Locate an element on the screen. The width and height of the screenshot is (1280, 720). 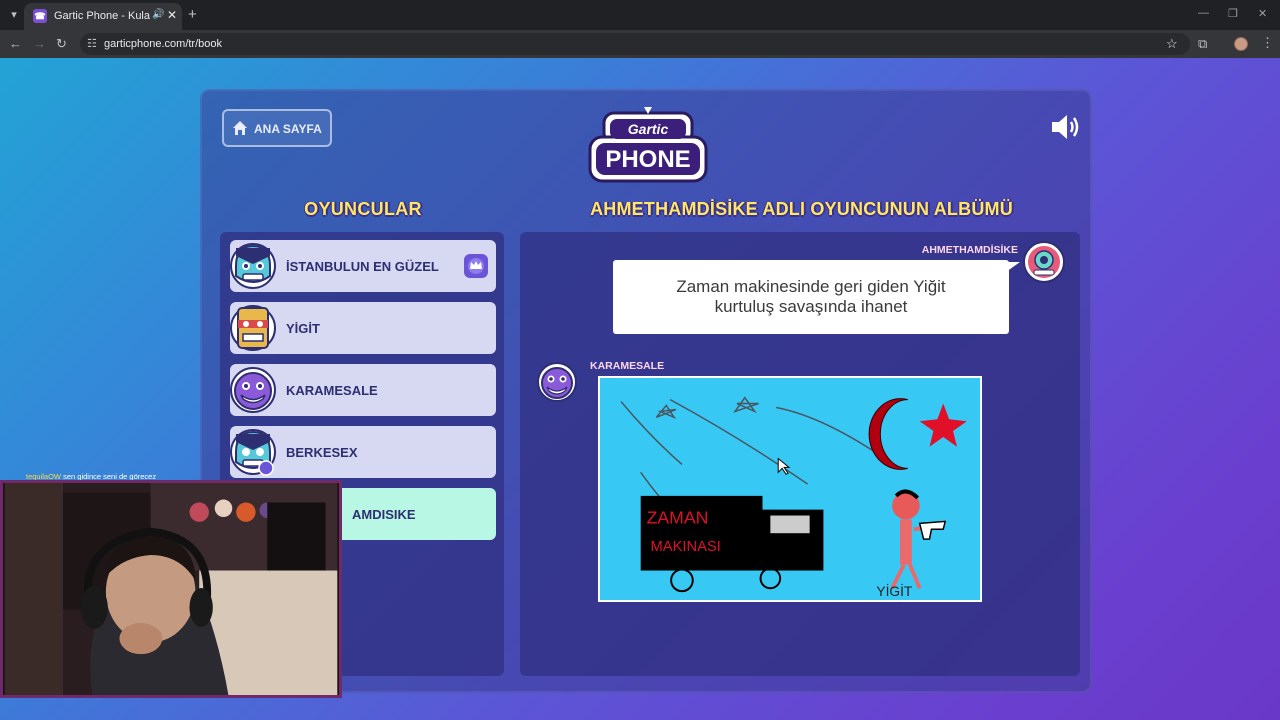
address-bar: ☷ garticphone.com/tr/book ☆ is located at coordinates (635, 44).